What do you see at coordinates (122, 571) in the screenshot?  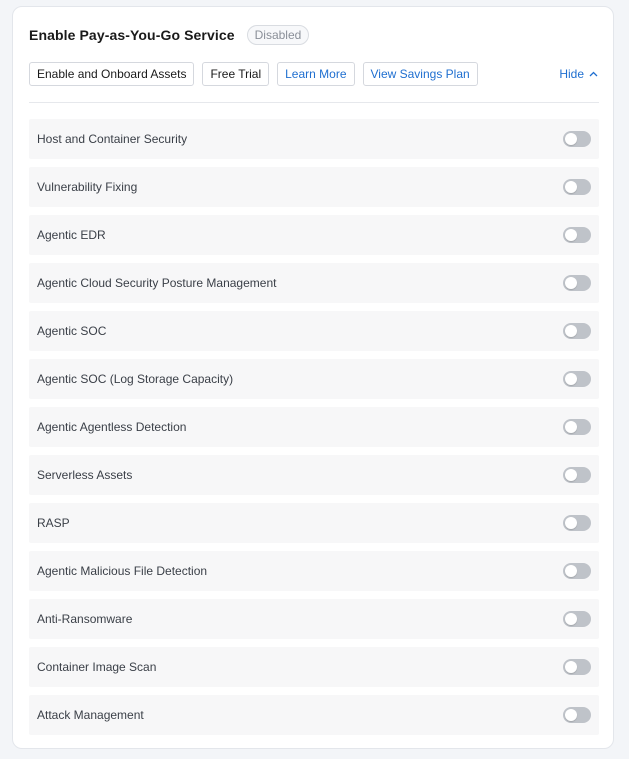 I see `service-label: Agentic Malicious File Detection` at bounding box center [122, 571].